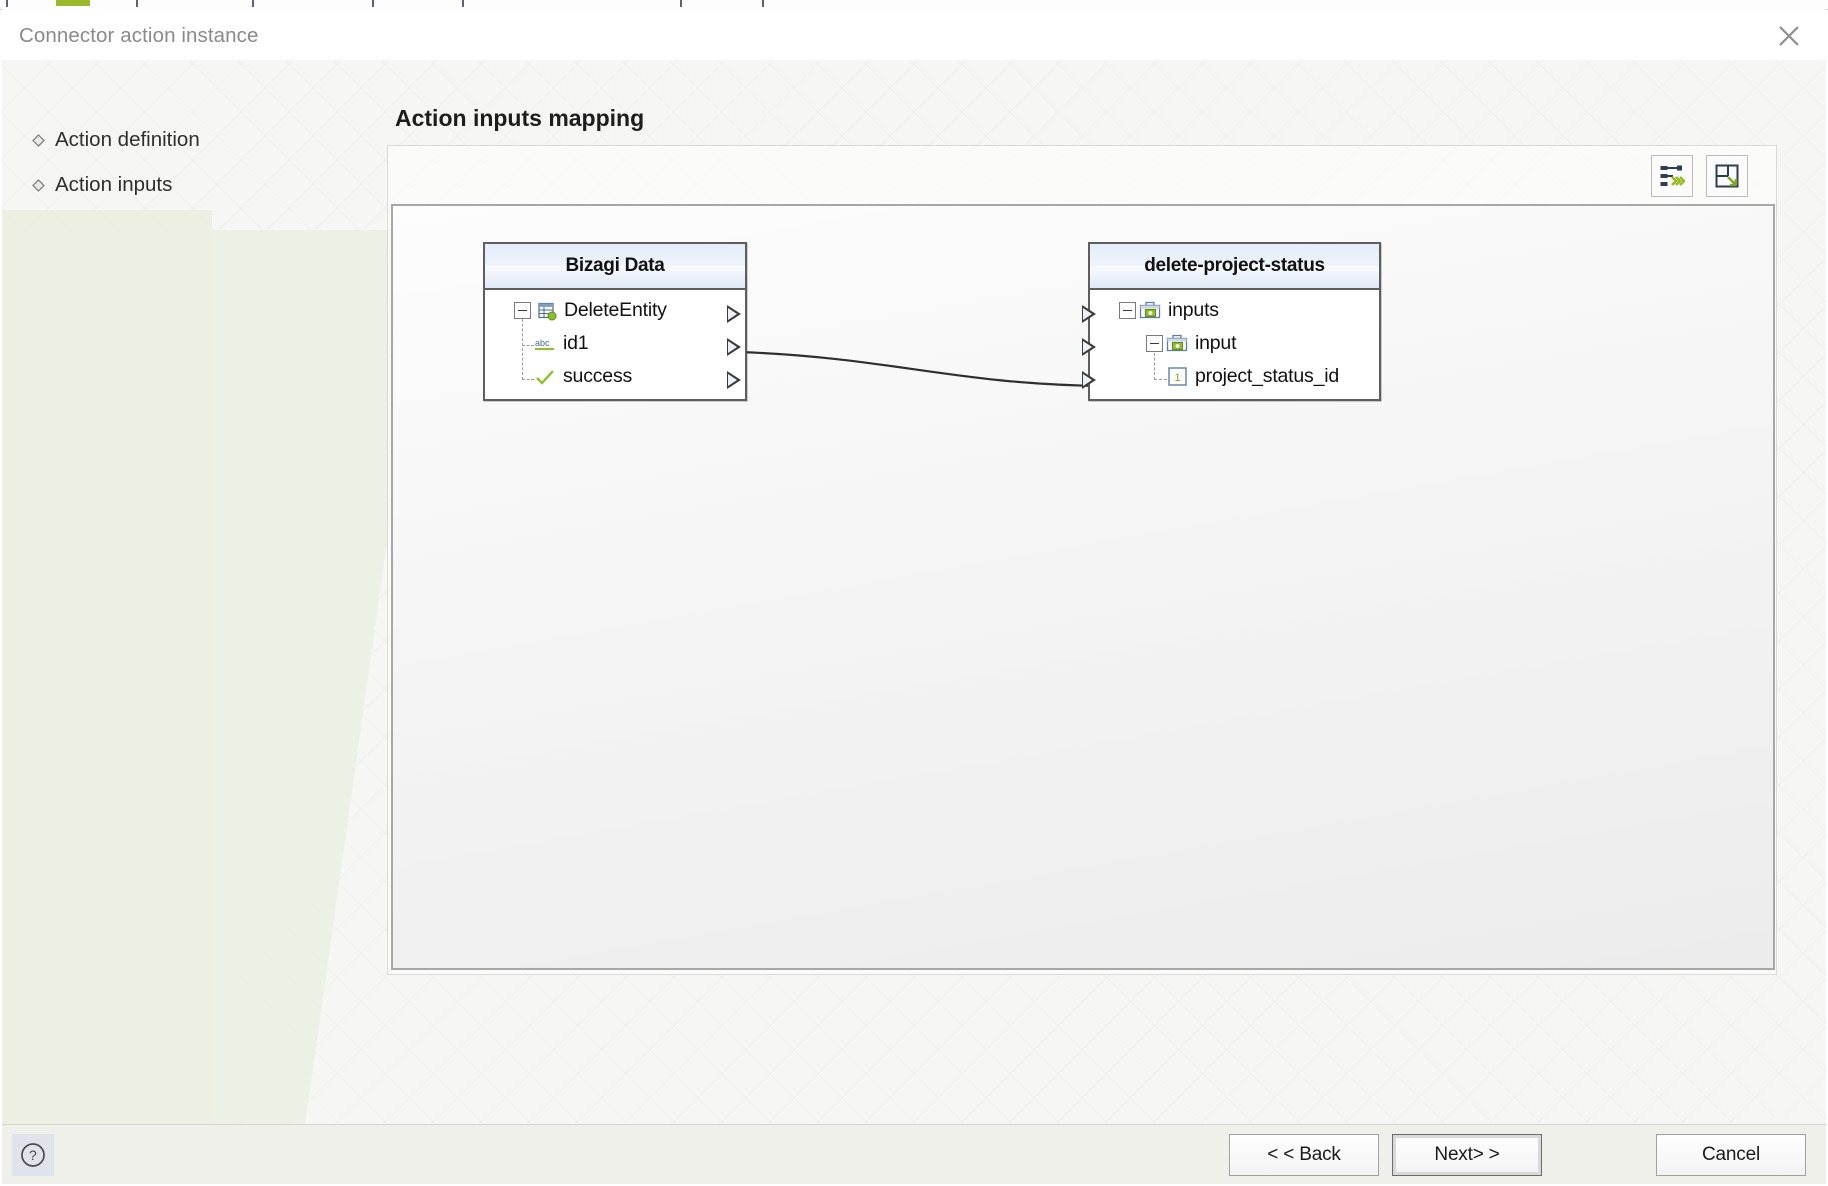 This screenshot has width=1828, height=1186. I want to click on check-boolean-icon, so click(545, 377).